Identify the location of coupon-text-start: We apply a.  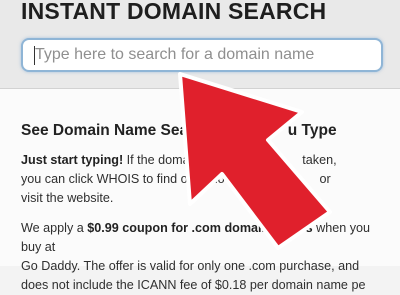
(54, 228).